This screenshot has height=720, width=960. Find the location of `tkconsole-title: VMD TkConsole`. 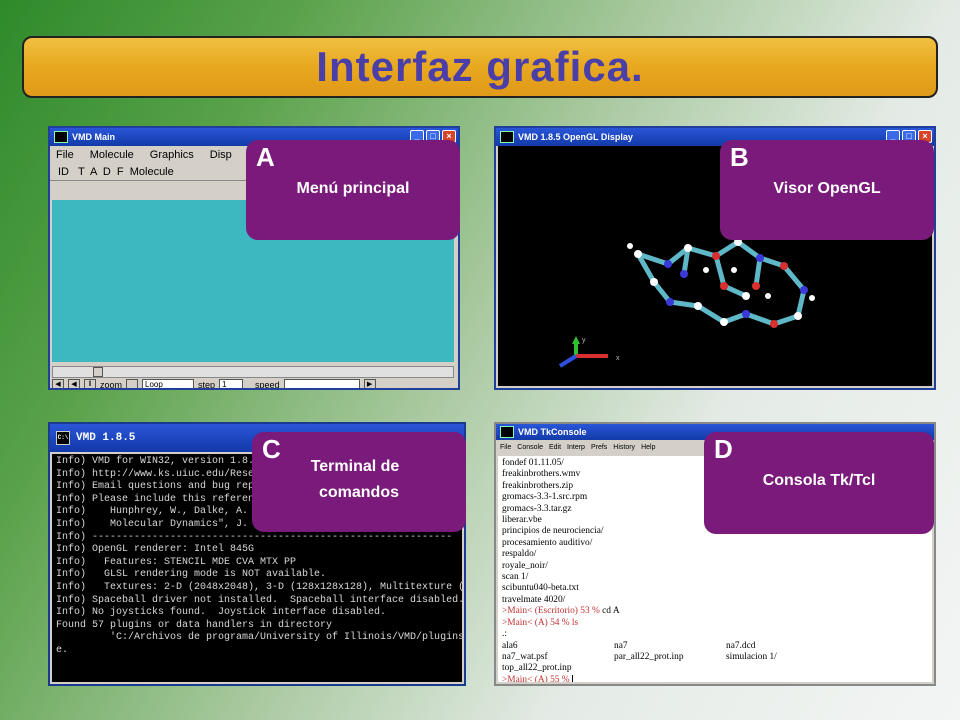

tkconsole-title: VMD TkConsole is located at coordinates (552, 432).